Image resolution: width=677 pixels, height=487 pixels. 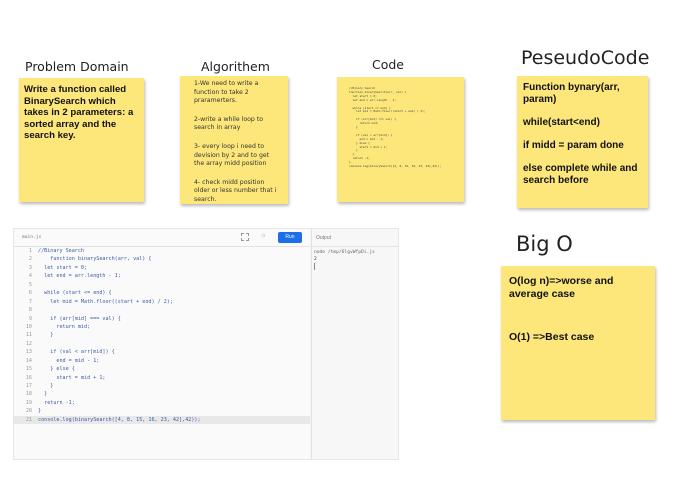 What do you see at coordinates (28, 369) in the screenshot?
I see `line-number: 15` at bounding box center [28, 369].